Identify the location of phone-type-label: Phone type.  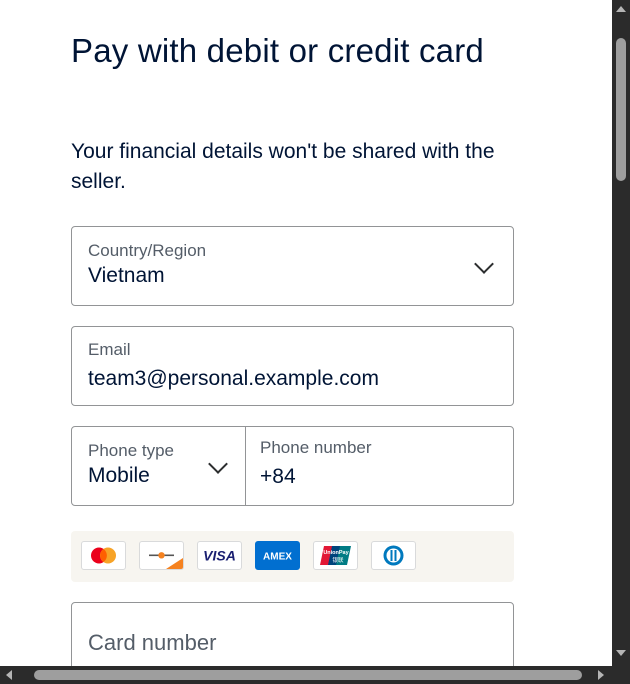
(131, 450).